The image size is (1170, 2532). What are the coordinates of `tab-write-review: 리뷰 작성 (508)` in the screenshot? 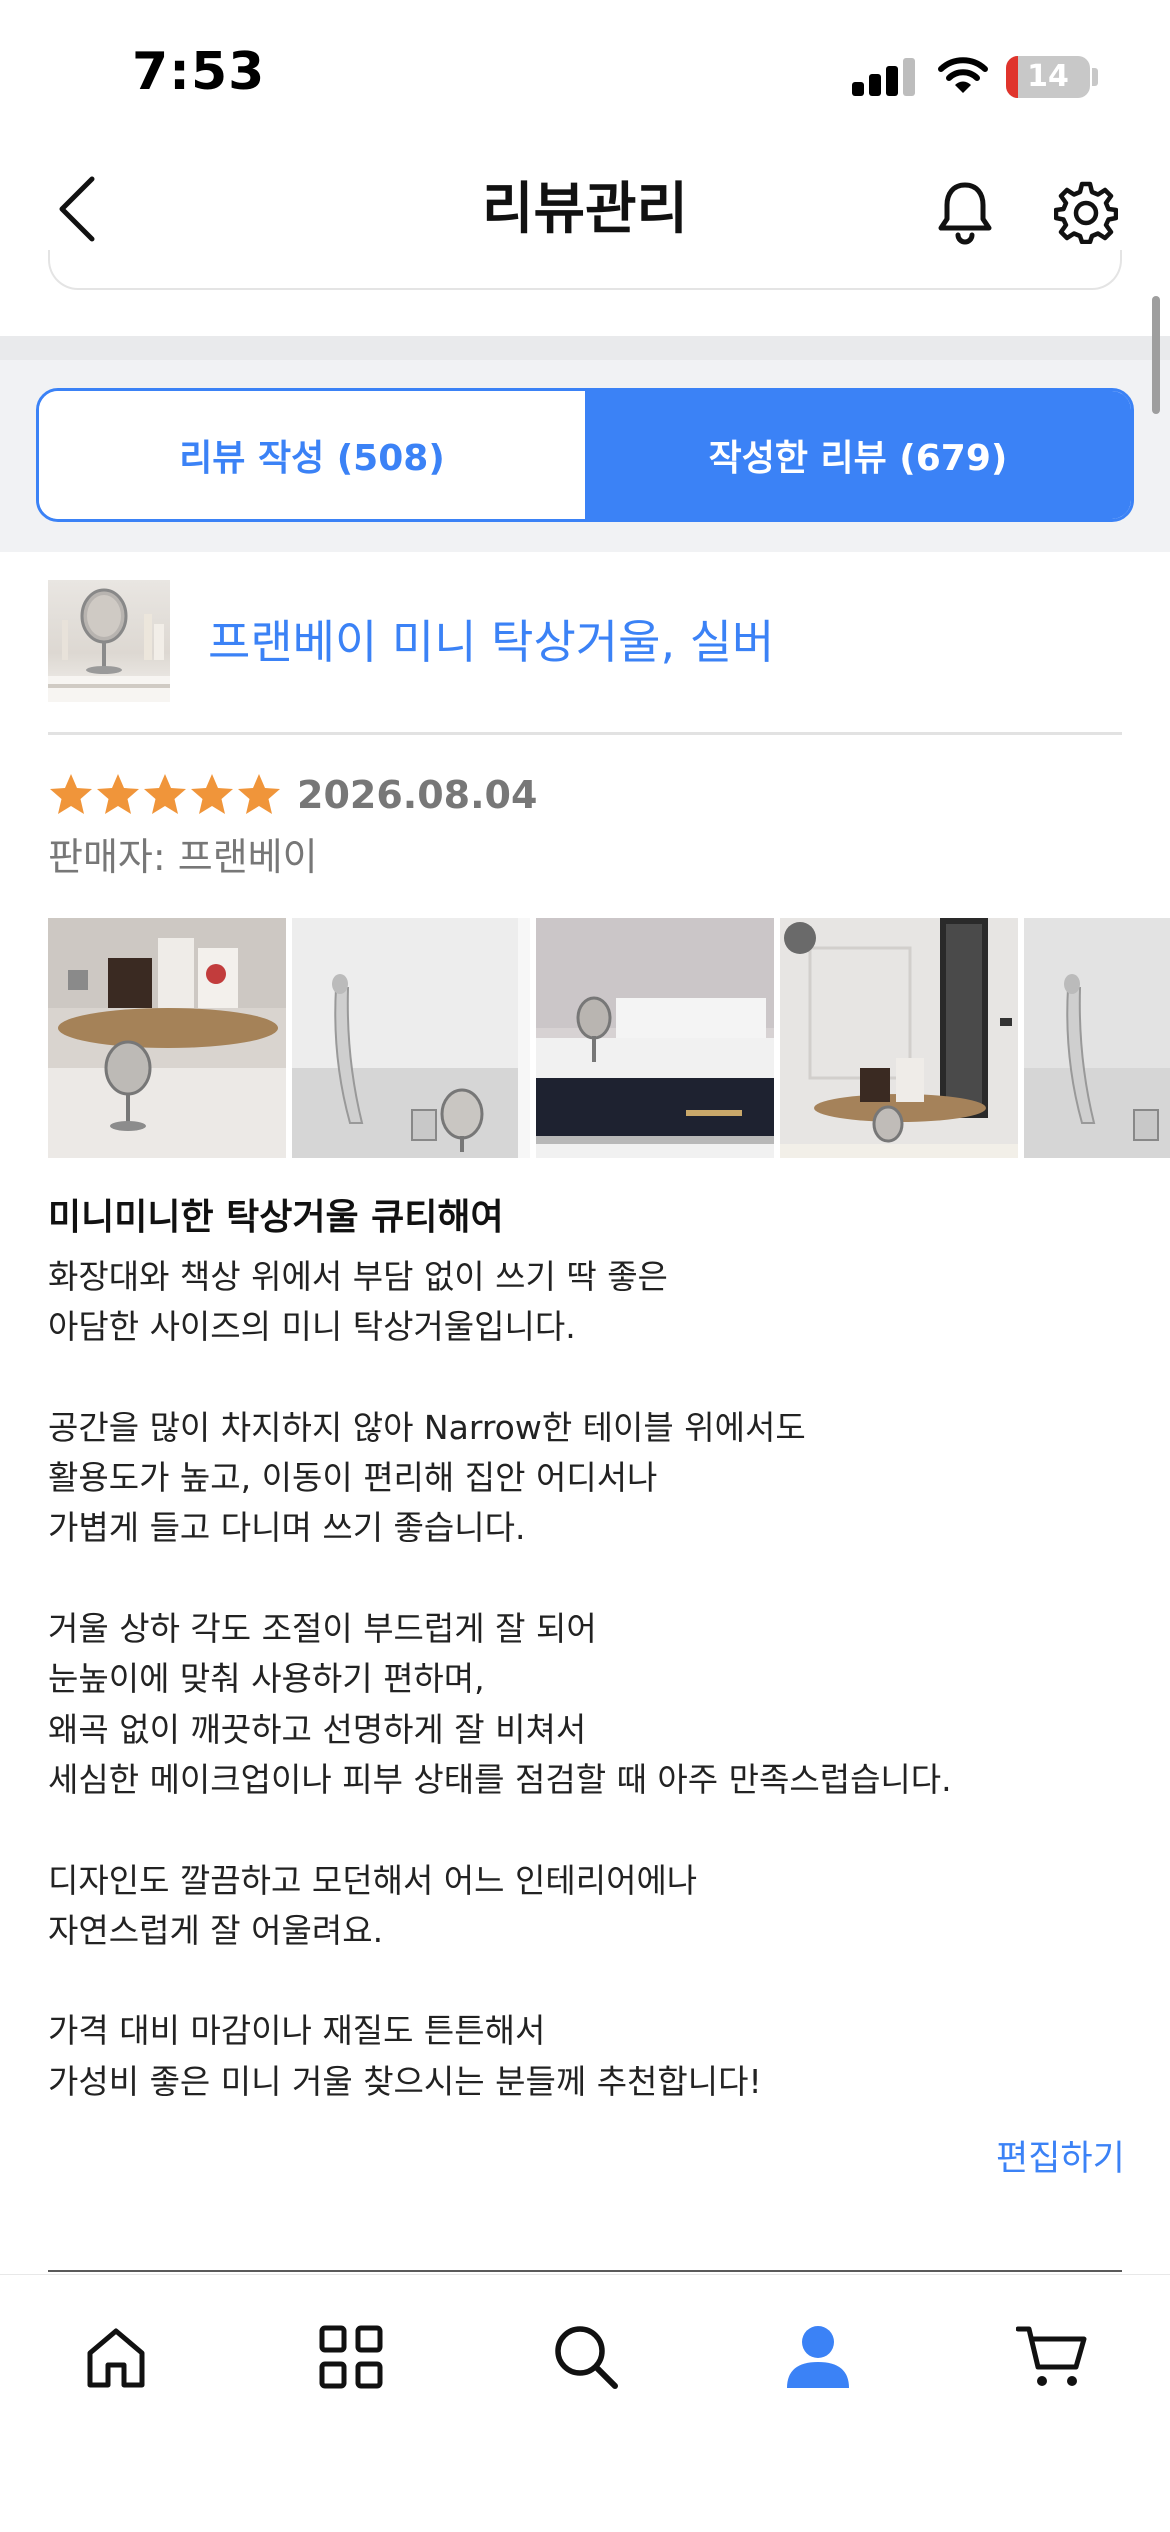 It's located at (312, 455).